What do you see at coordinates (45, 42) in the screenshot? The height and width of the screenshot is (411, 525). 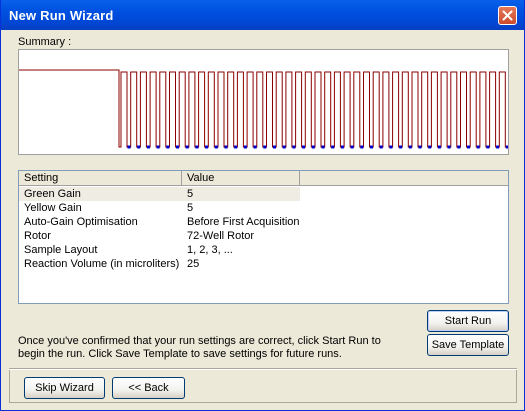 I see `summary-label: Summary :` at bounding box center [45, 42].